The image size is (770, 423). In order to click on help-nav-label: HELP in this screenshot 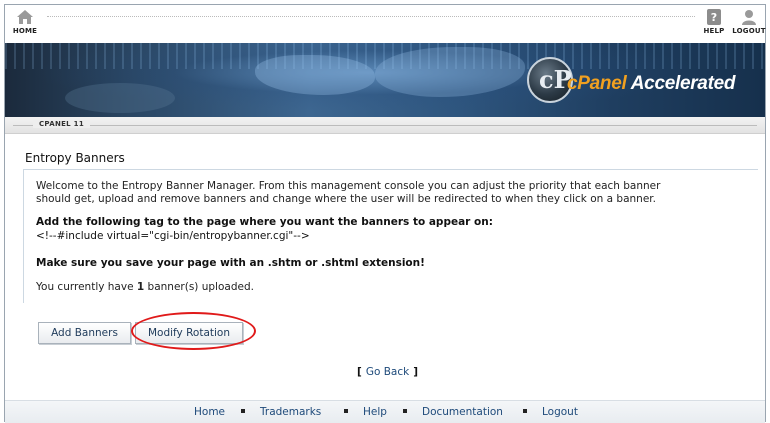, I will do `click(714, 31)`.